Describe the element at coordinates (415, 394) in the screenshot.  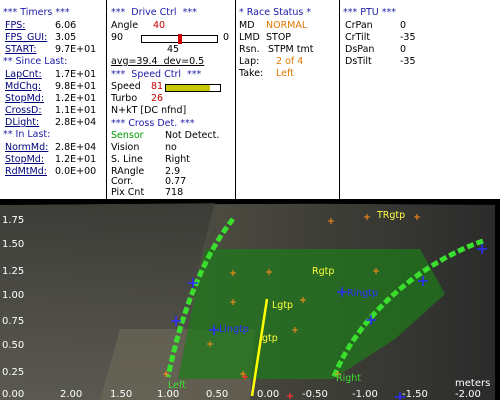
I see `x-tick: -1.50` at that location.